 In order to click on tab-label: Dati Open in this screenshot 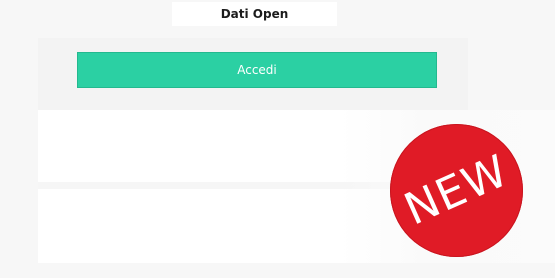, I will do `click(254, 14)`.